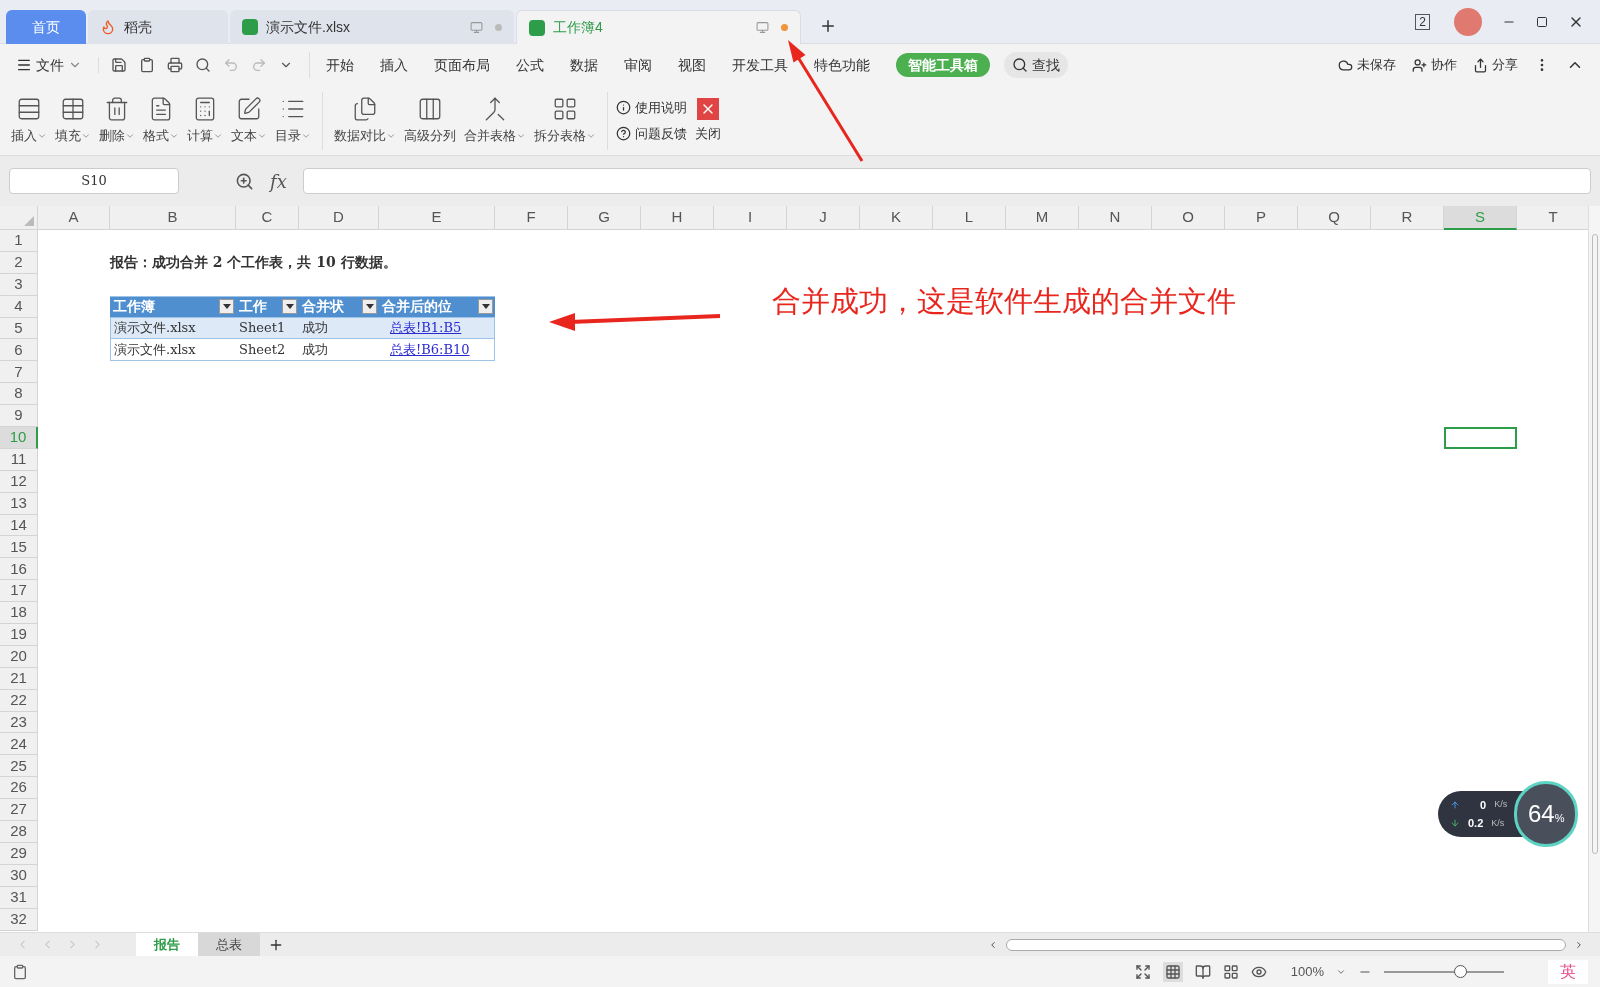  Describe the element at coordinates (19, 350) in the screenshot. I see `row-header: 6` at that location.